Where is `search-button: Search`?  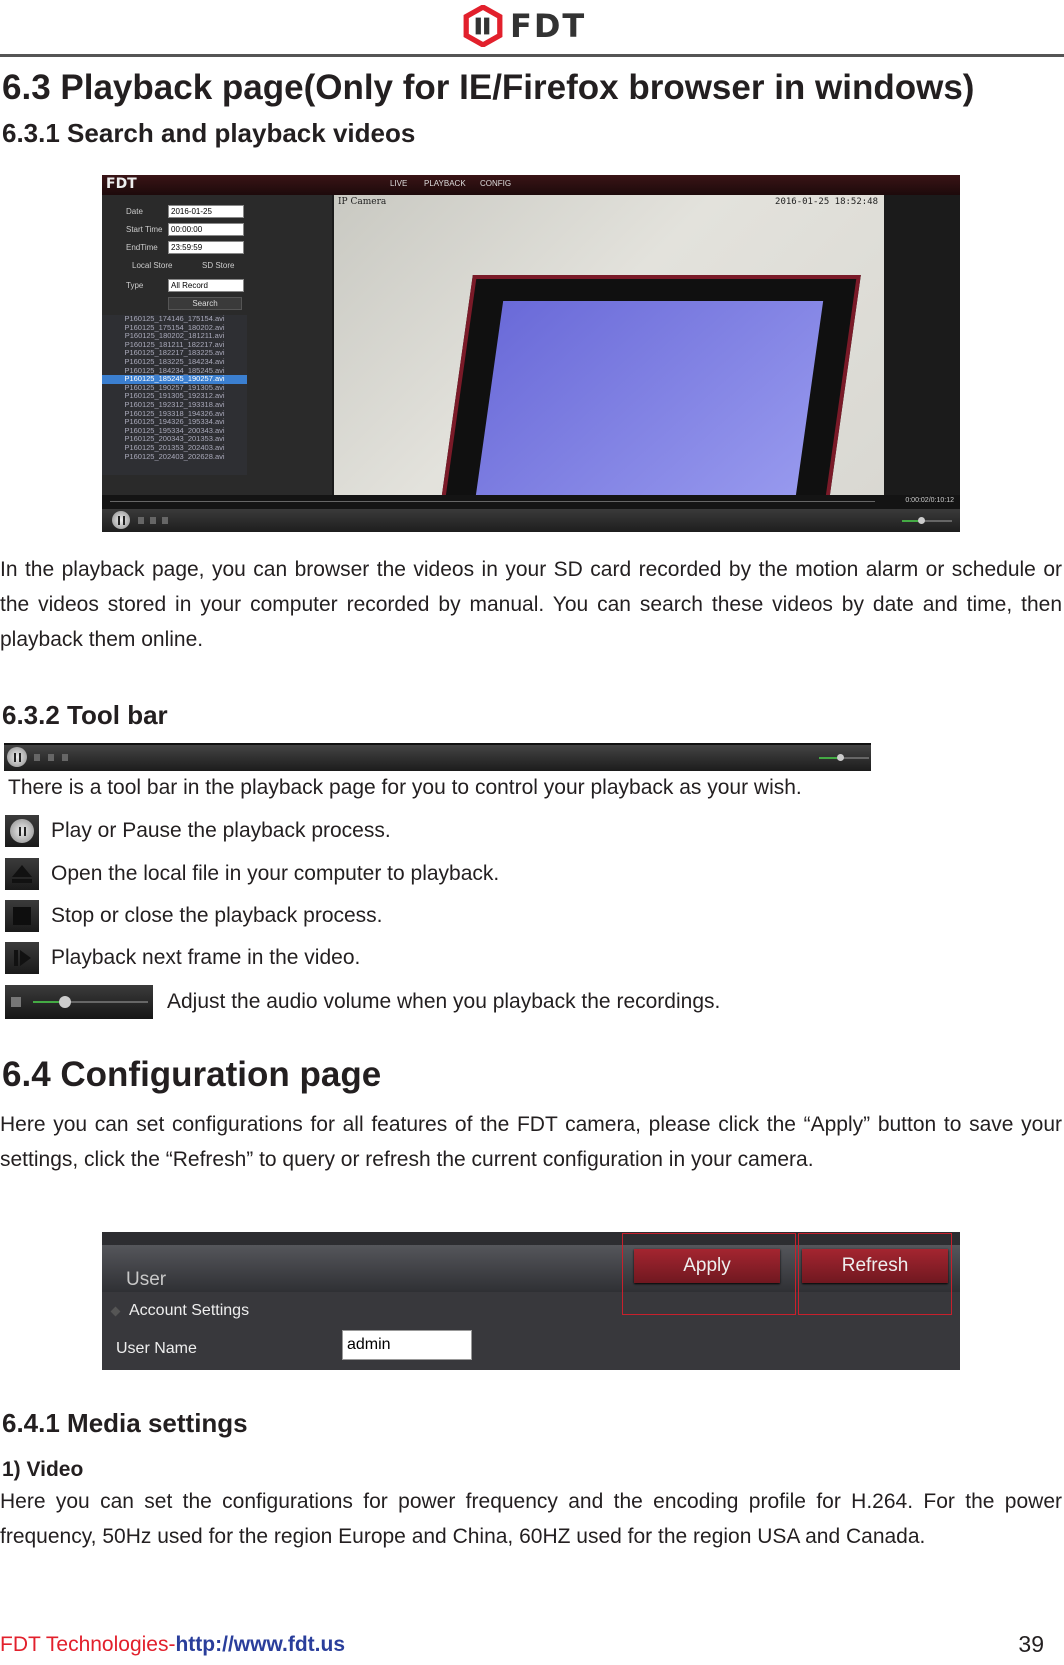
search-button: Search is located at coordinates (205, 303).